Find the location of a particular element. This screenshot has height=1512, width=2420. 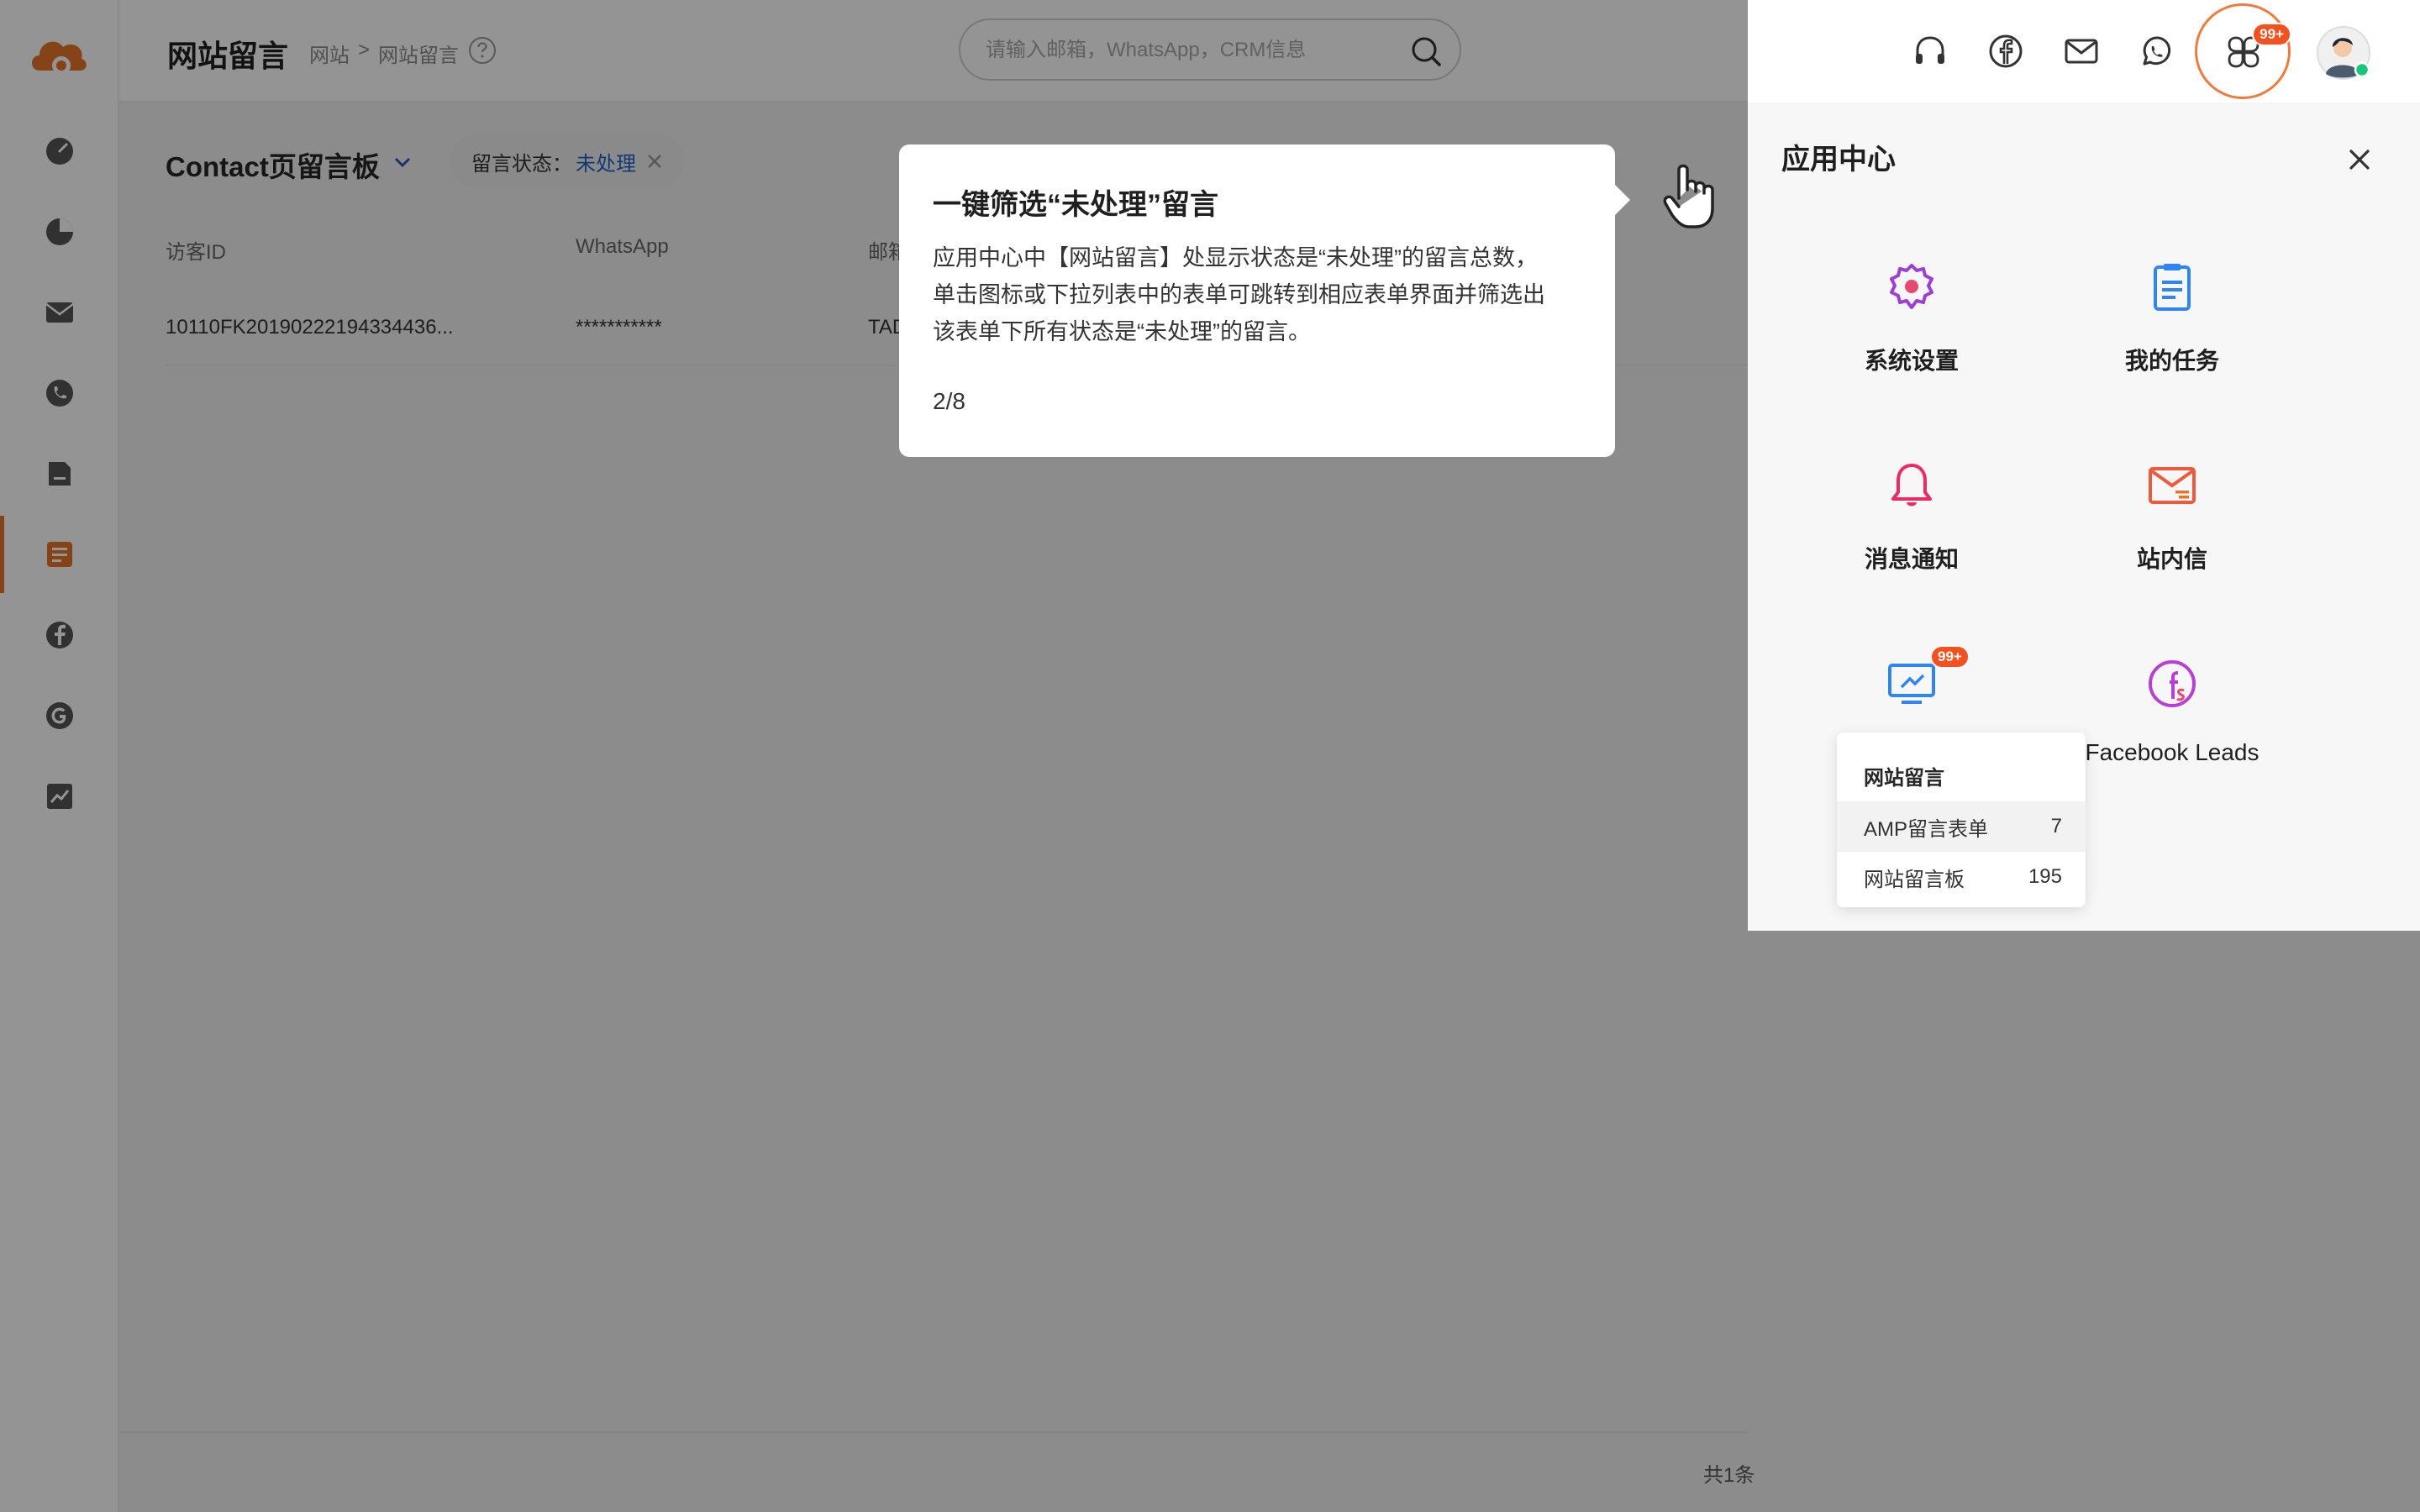

facebook-icon is located at coordinates (2005, 51).